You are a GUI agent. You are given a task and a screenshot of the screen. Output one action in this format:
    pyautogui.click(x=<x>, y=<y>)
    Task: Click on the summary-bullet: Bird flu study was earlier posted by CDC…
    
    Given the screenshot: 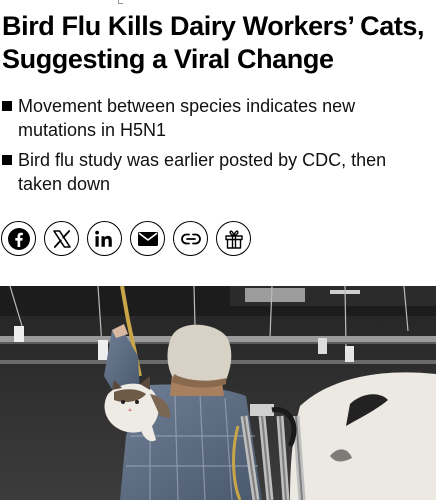 What is the action you would take?
    pyautogui.click(x=217, y=172)
    